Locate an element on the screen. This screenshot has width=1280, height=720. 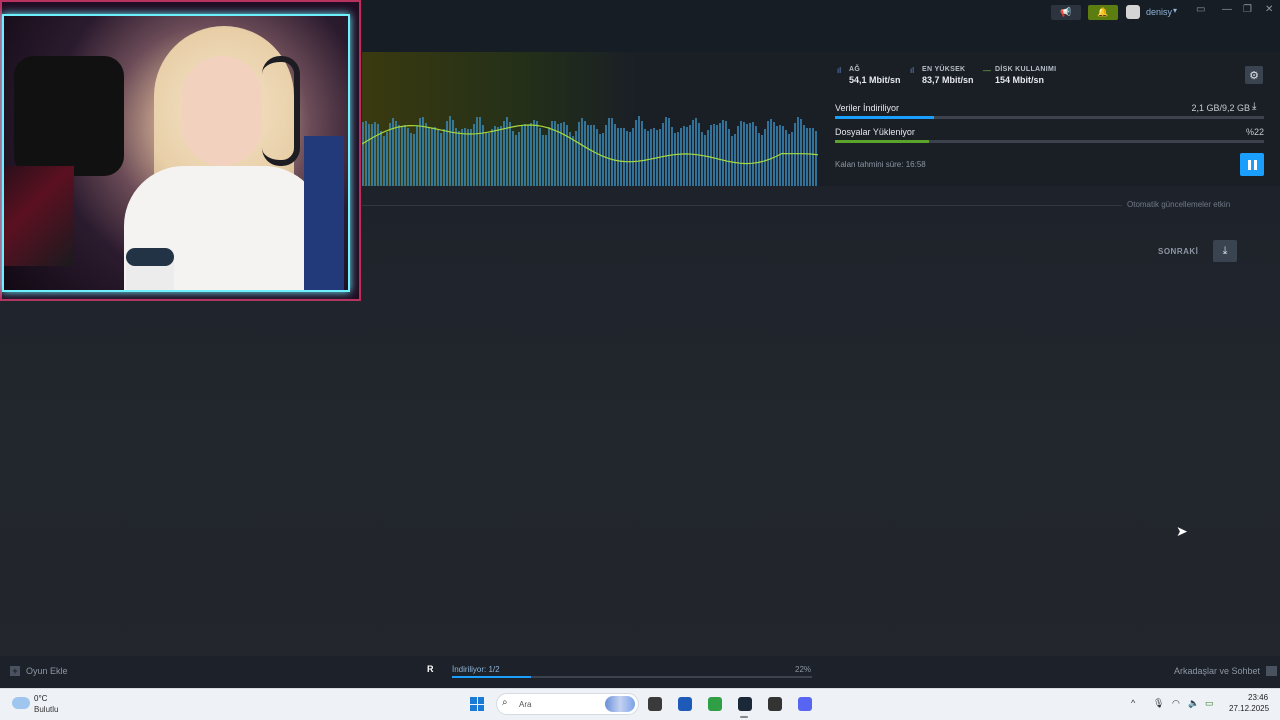
auto-updates-label: Otomatik güncellemeler etkin is located at coordinates (1179, 204).